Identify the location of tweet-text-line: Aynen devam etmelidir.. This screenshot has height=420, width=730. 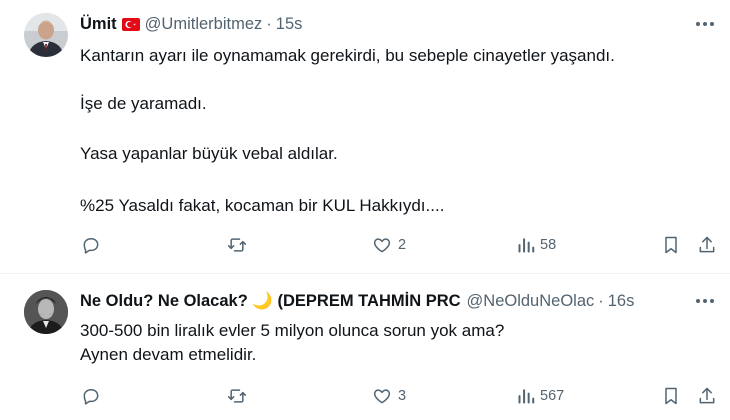
(168, 354).